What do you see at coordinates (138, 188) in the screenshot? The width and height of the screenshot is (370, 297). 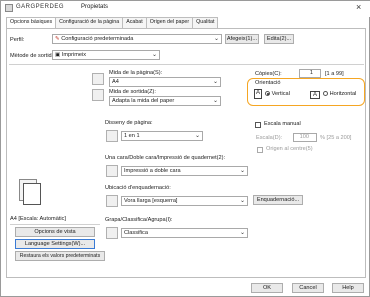 I see `binding-label: Ubicació d'enquadernació:` at bounding box center [138, 188].